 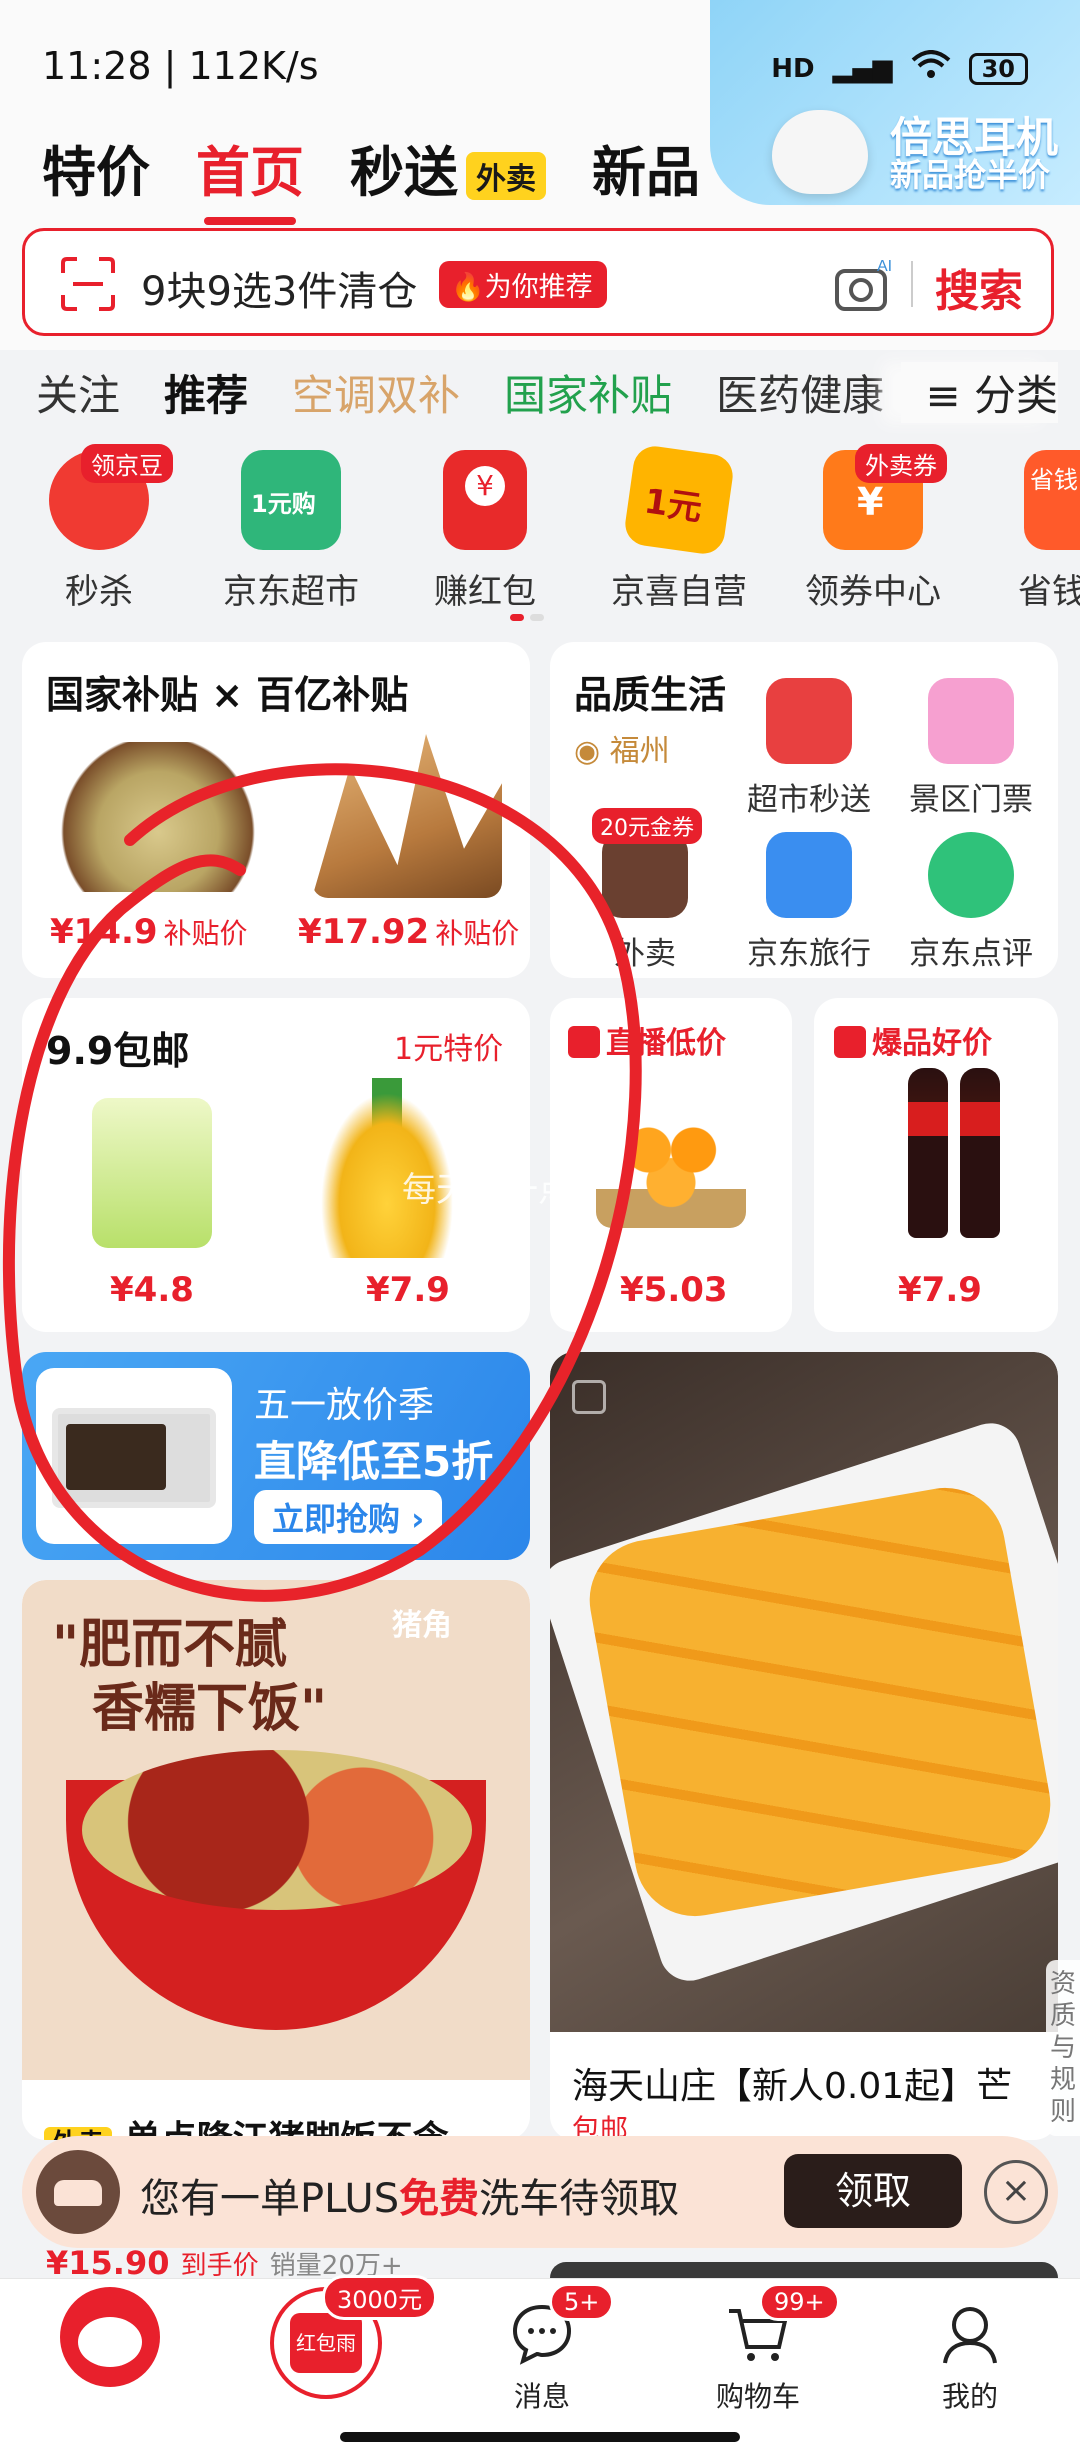 What do you see at coordinates (477, 933) in the screenshot?
I see `price-tag: 补贴价` at bounding box center [477, 933].